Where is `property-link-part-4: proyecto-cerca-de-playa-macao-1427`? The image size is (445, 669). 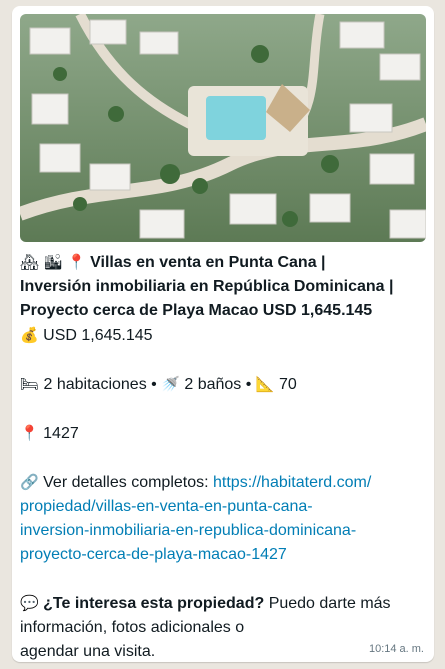
property-link-part-4: proyecto-cerca-de-playa-macao-1427 is located at coordinates (219, 555).